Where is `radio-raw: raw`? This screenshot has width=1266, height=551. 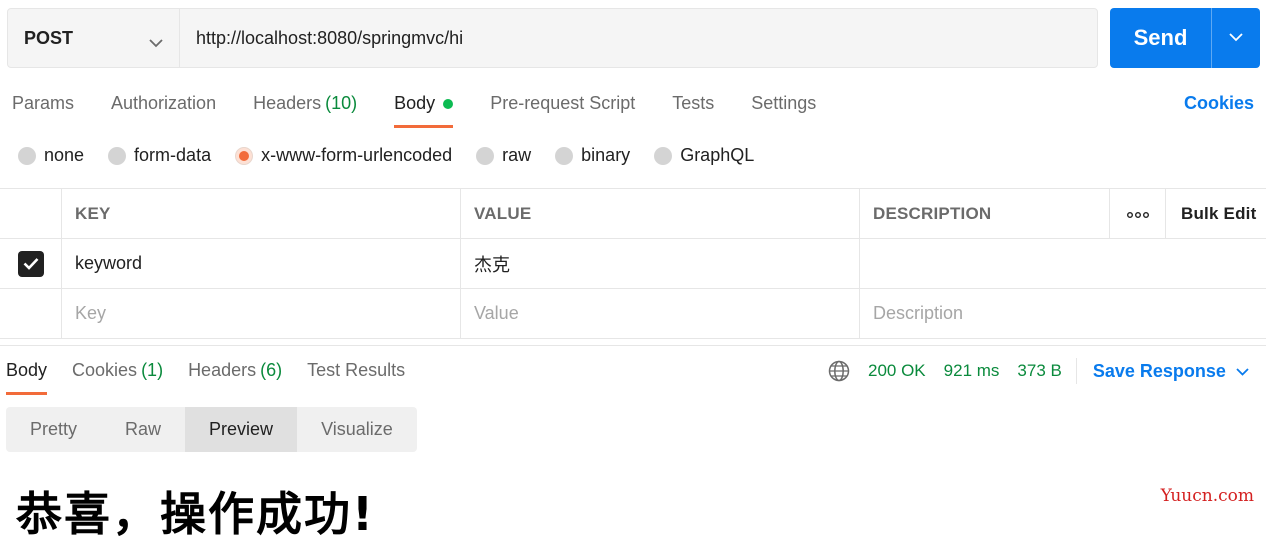
radio-raw: raw is located at coordinates (503, 155).